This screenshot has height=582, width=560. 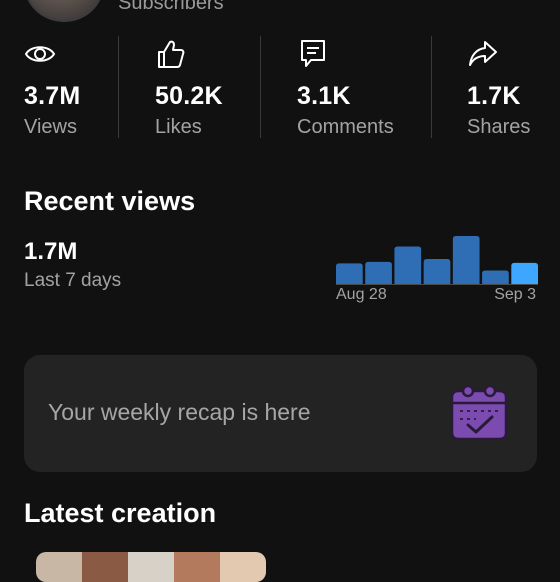 I want to click on stat-likes-label: Likes, so click(x=178, y=127).